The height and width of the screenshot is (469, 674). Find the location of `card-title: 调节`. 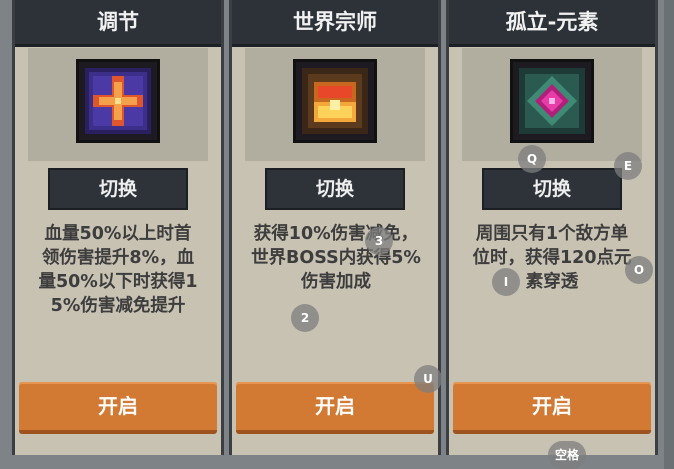

card-title: 调节 is located at coordinates (118, 23).